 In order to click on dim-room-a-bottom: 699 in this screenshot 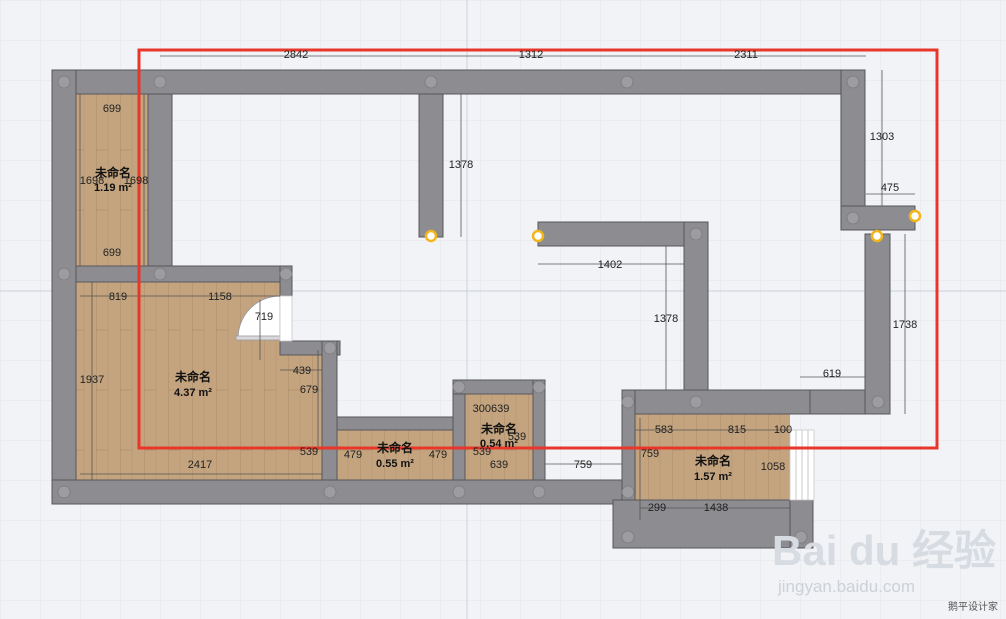, I will do `click(112, 253)`.